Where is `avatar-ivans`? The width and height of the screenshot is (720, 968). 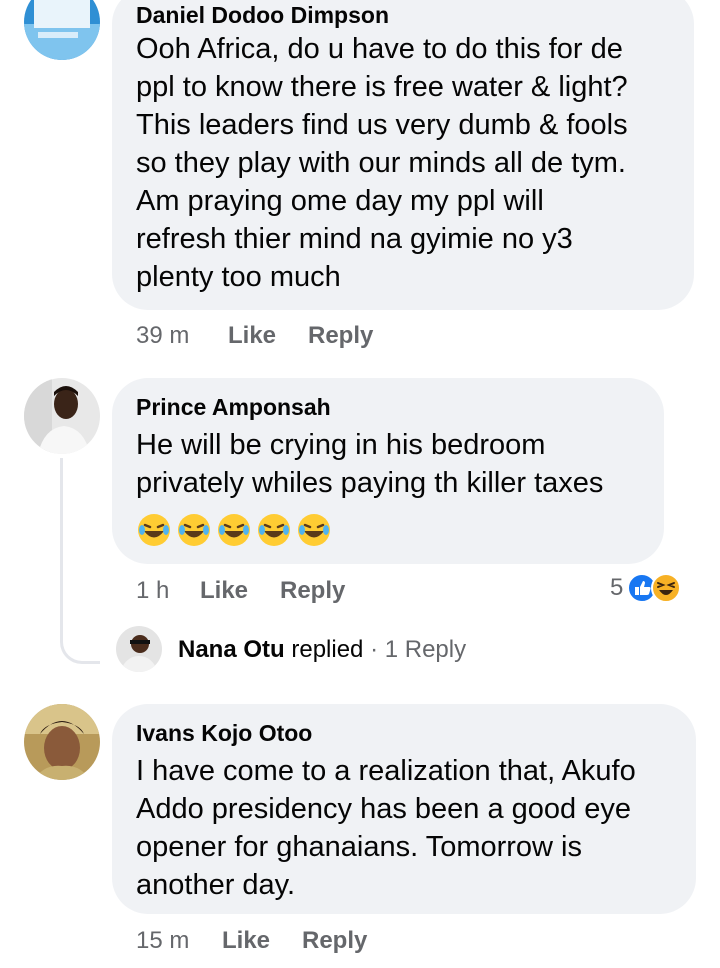
avatar-ivans is located at coordinates (62, 742).